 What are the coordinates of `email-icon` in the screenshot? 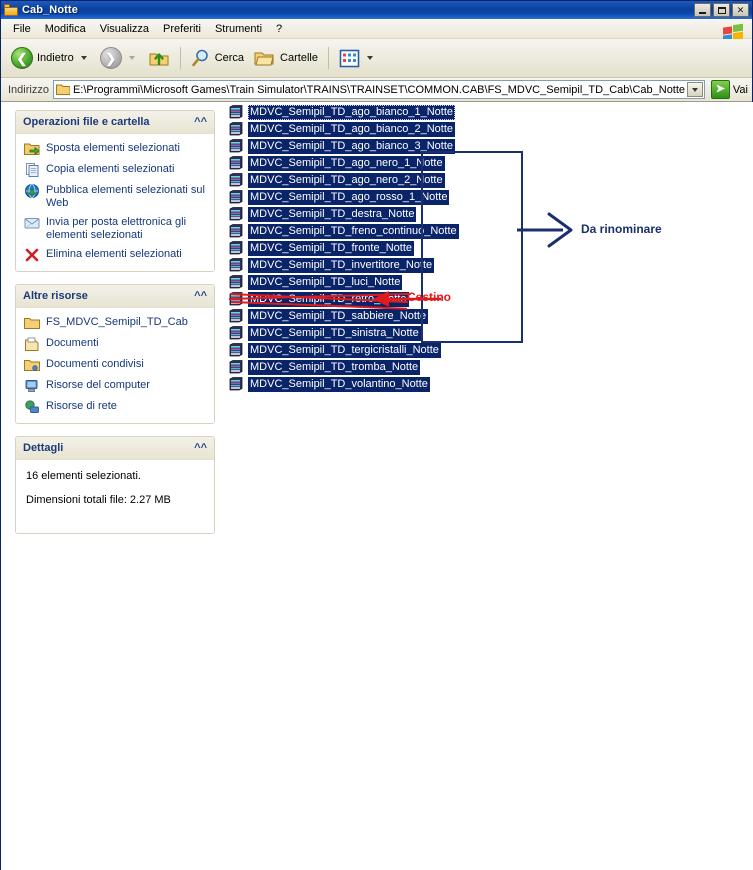 It's located at (32, 223).